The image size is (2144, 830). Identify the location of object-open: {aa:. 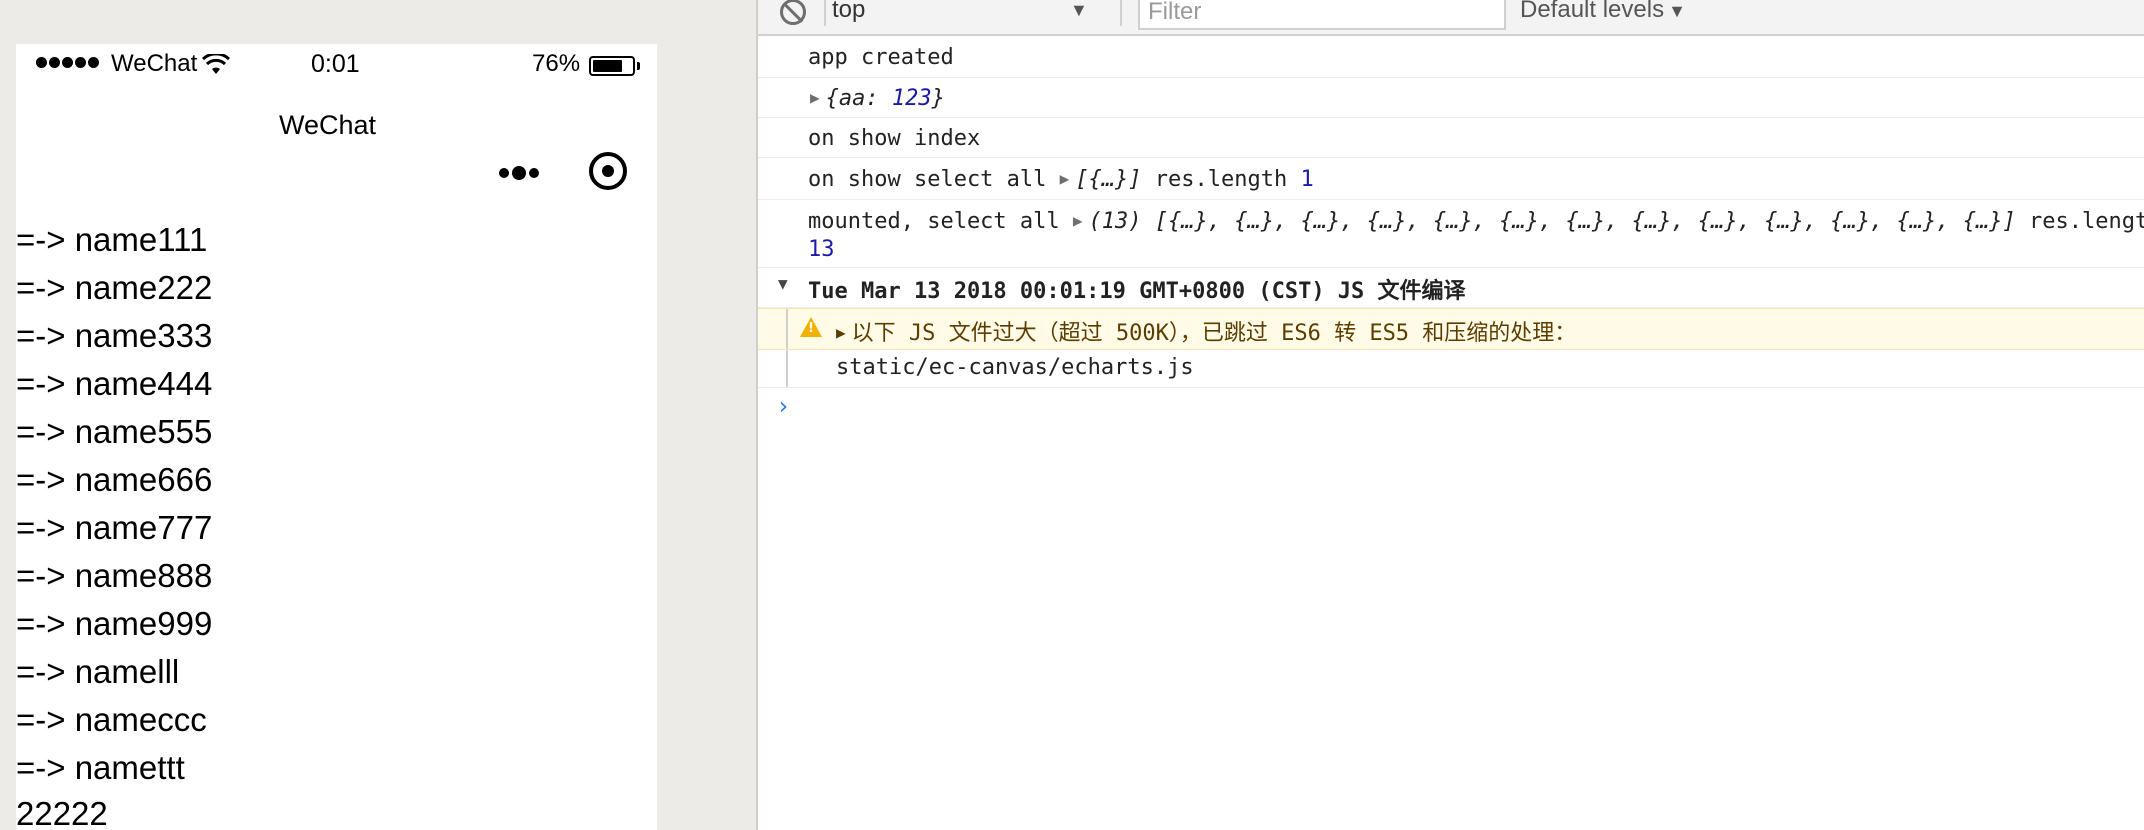
(858, 98).